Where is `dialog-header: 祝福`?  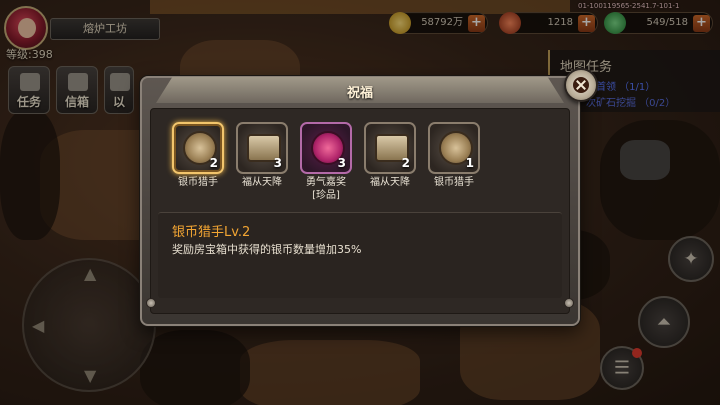 dialog-header: 祝福 is located at coordinates (360, 90).